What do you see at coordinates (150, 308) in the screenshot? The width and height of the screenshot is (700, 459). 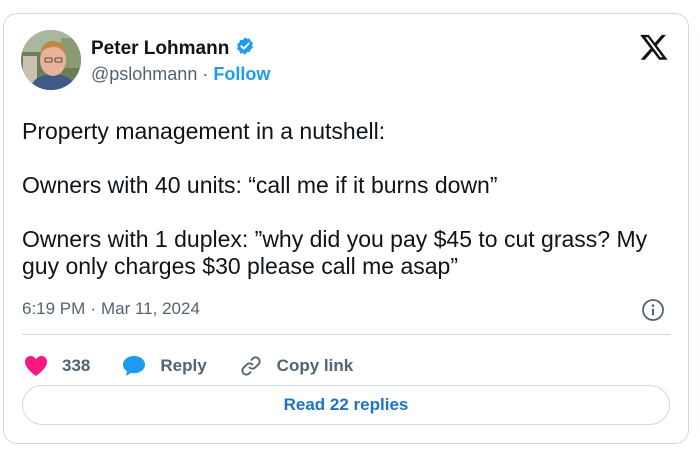 I see `tweet-date: Mar 11, 2024` at bounding box center [150, 308].